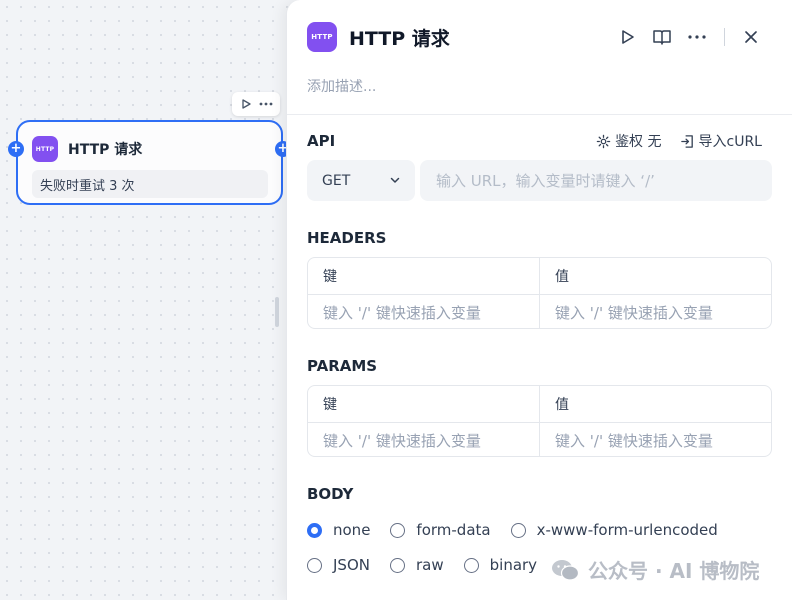 This screenshot has height=600, width=792. Describe the element at coordinates (395, 180) in the screenshot. I see `chevron-down-icon` at that location.